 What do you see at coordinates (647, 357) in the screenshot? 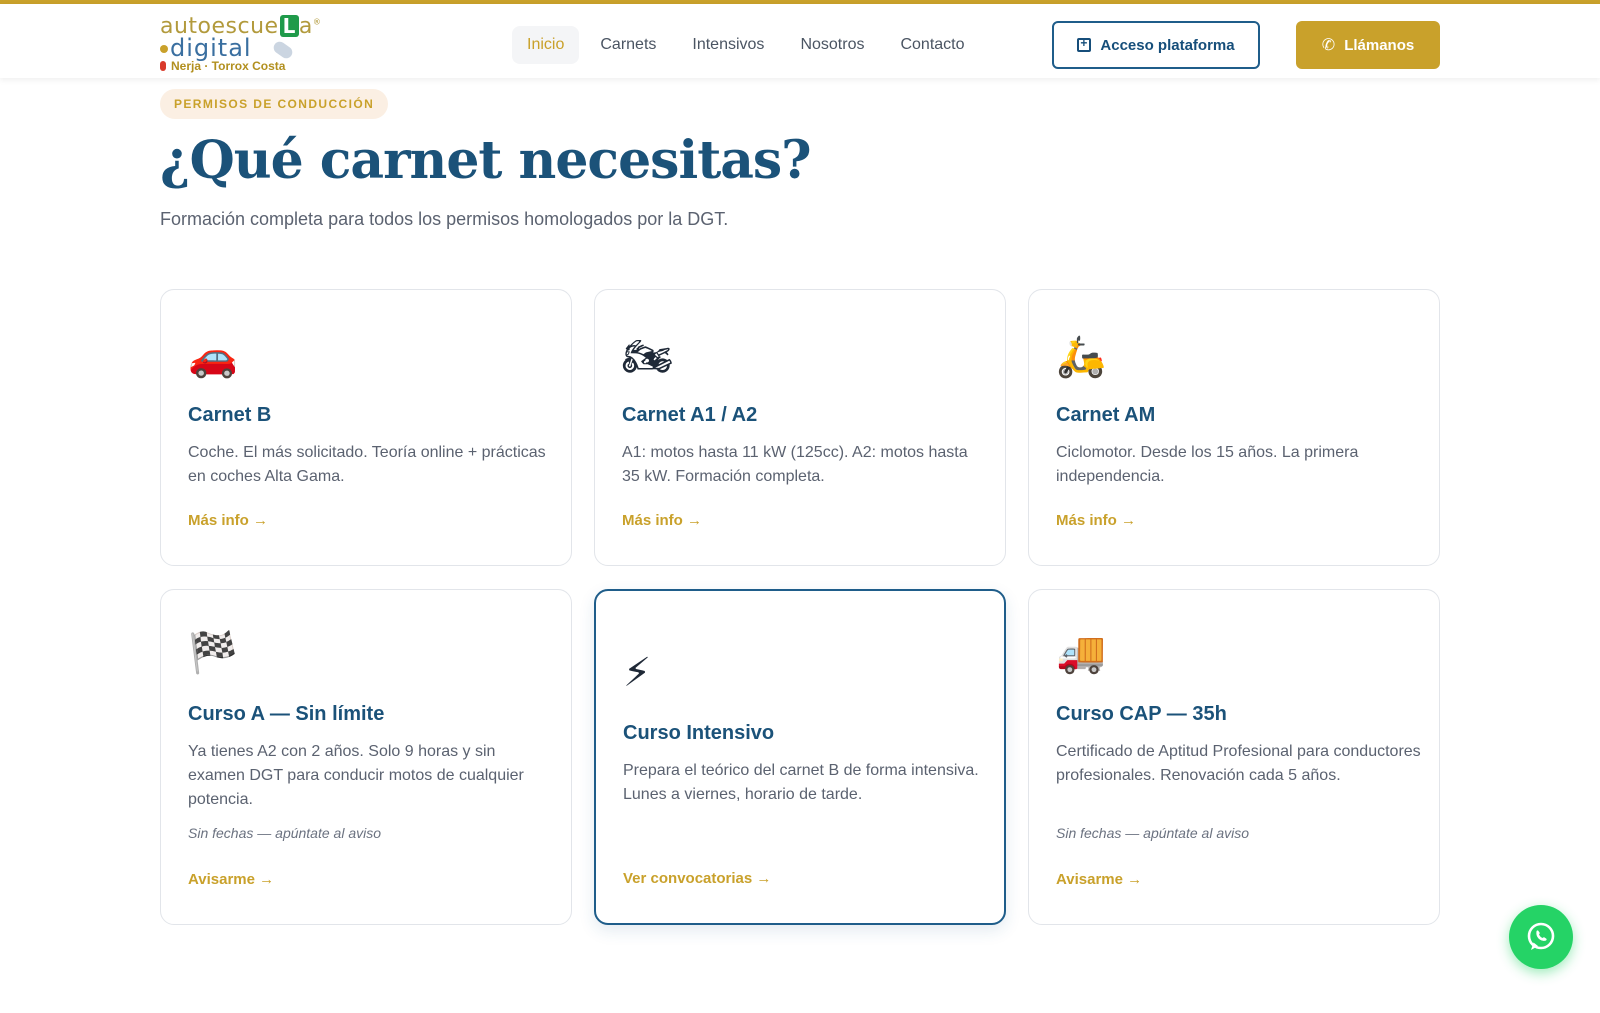
I see `motorcycle-icon: 🏍` at bounding box center [647, 357].